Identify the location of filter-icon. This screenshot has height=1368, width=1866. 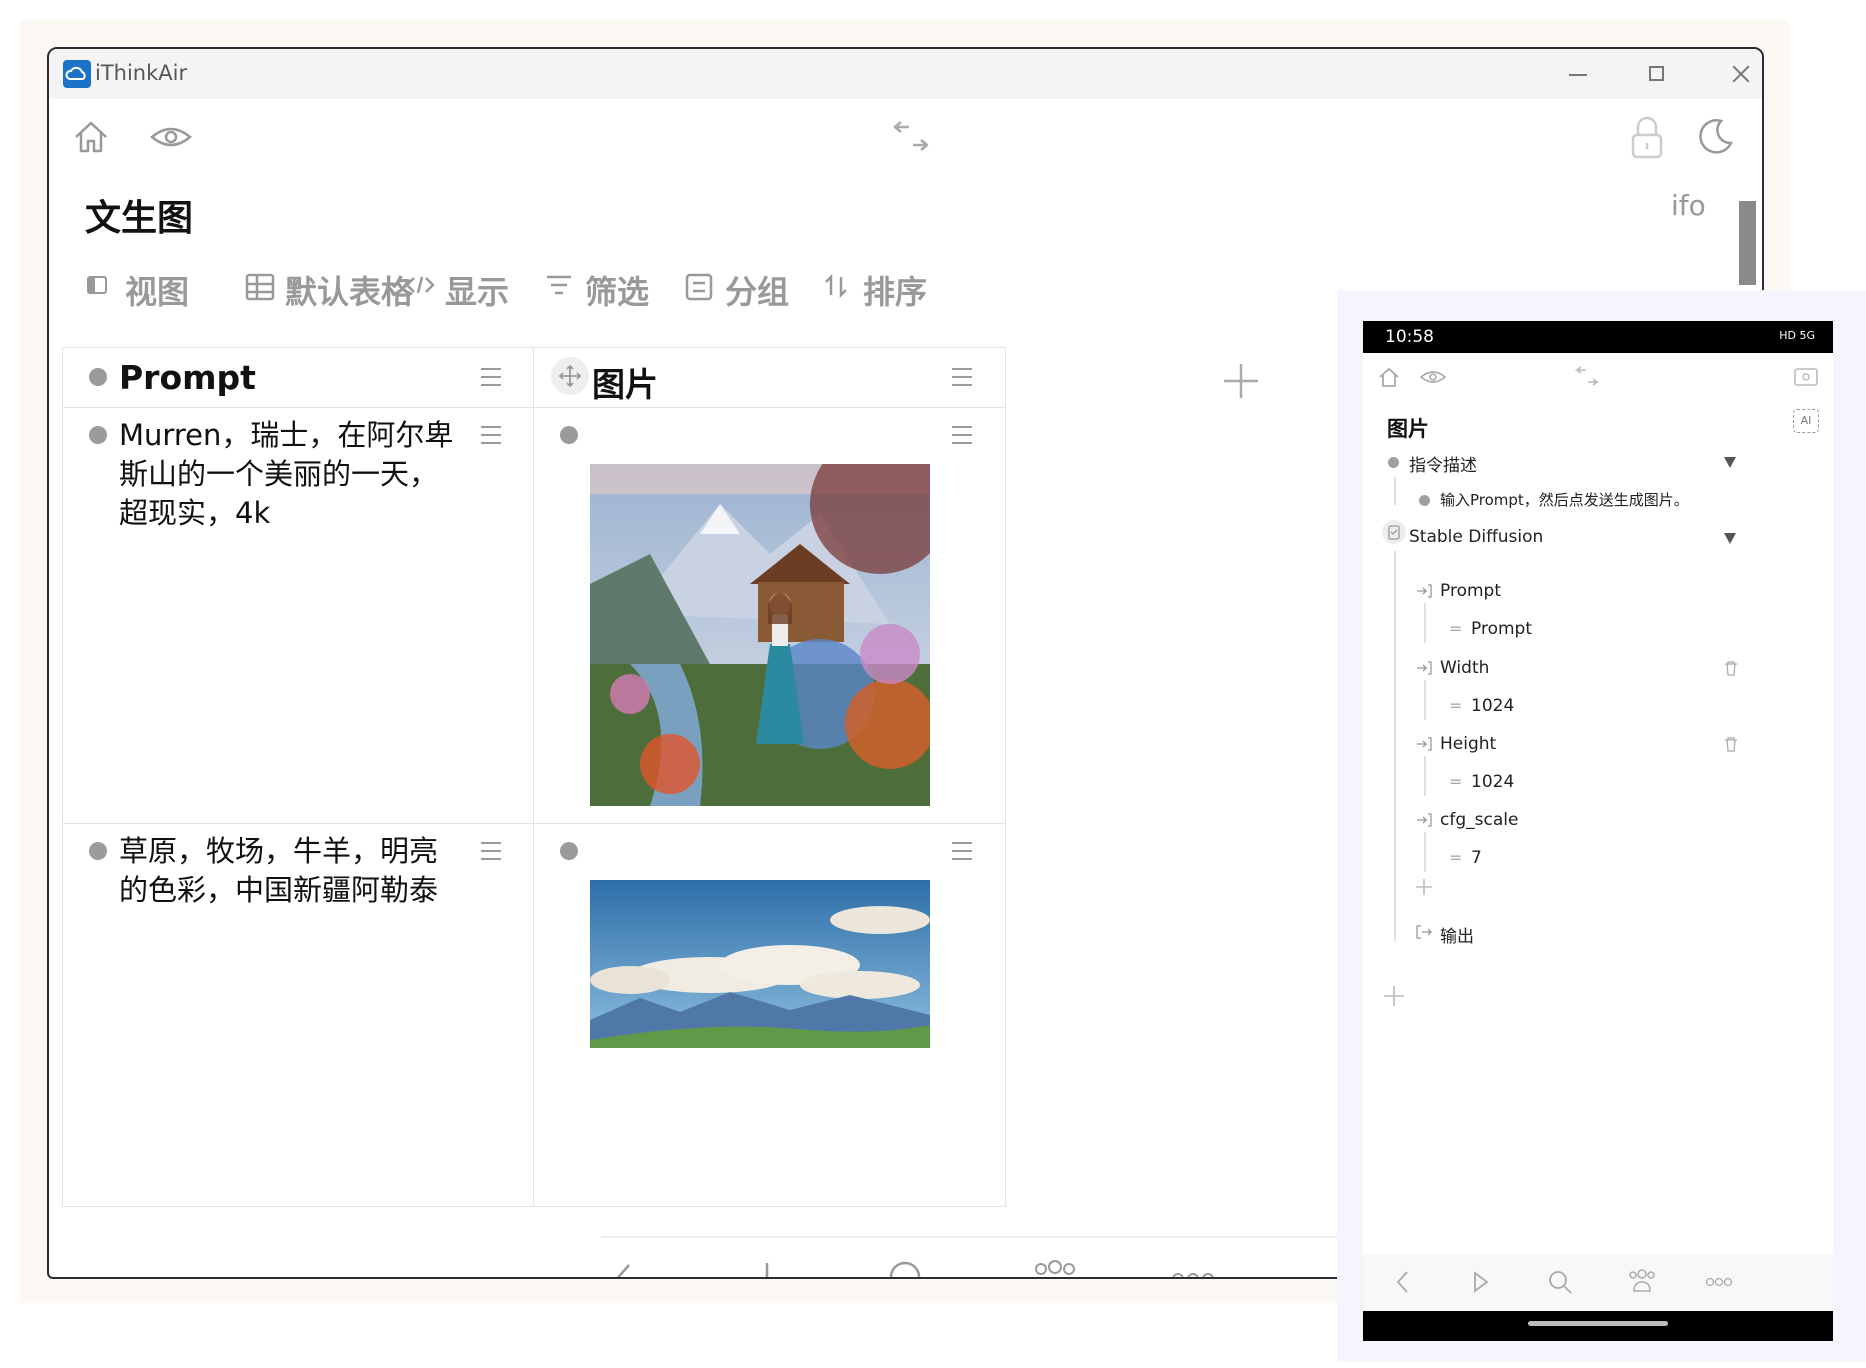
(559, 285).